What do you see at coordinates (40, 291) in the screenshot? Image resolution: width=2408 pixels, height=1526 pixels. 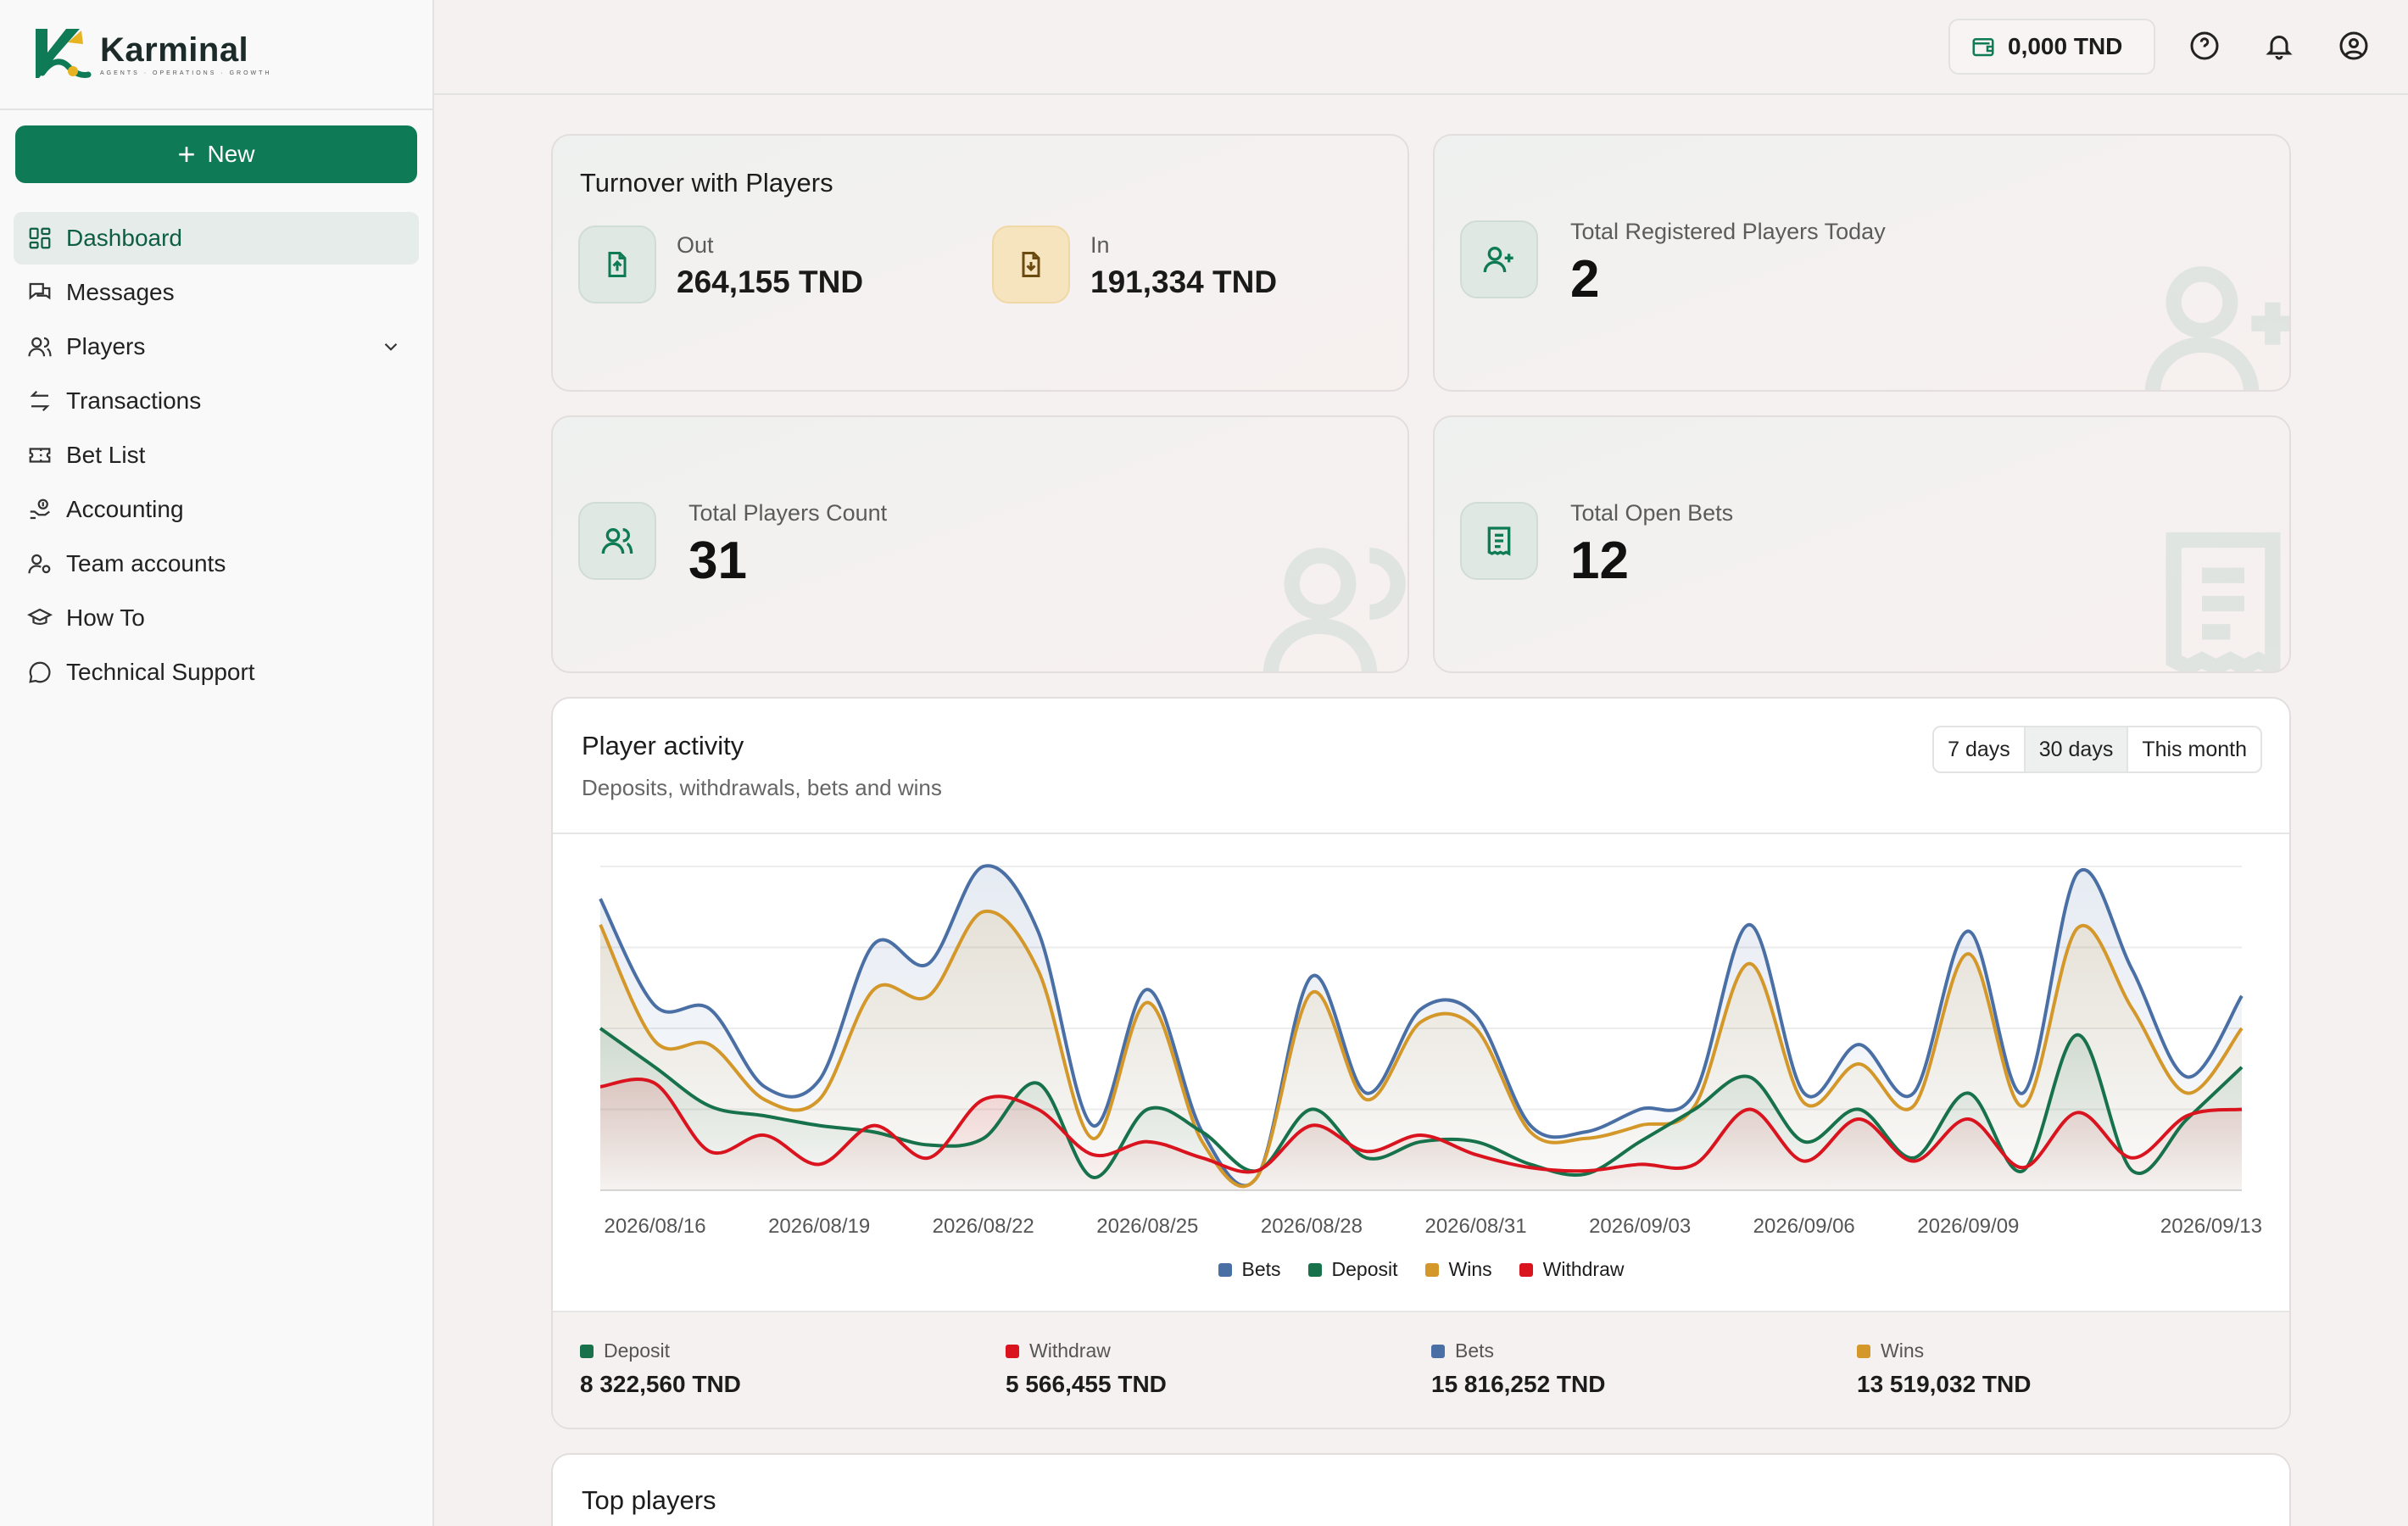 I see `messages-icon` at bounding box center [40, 291].